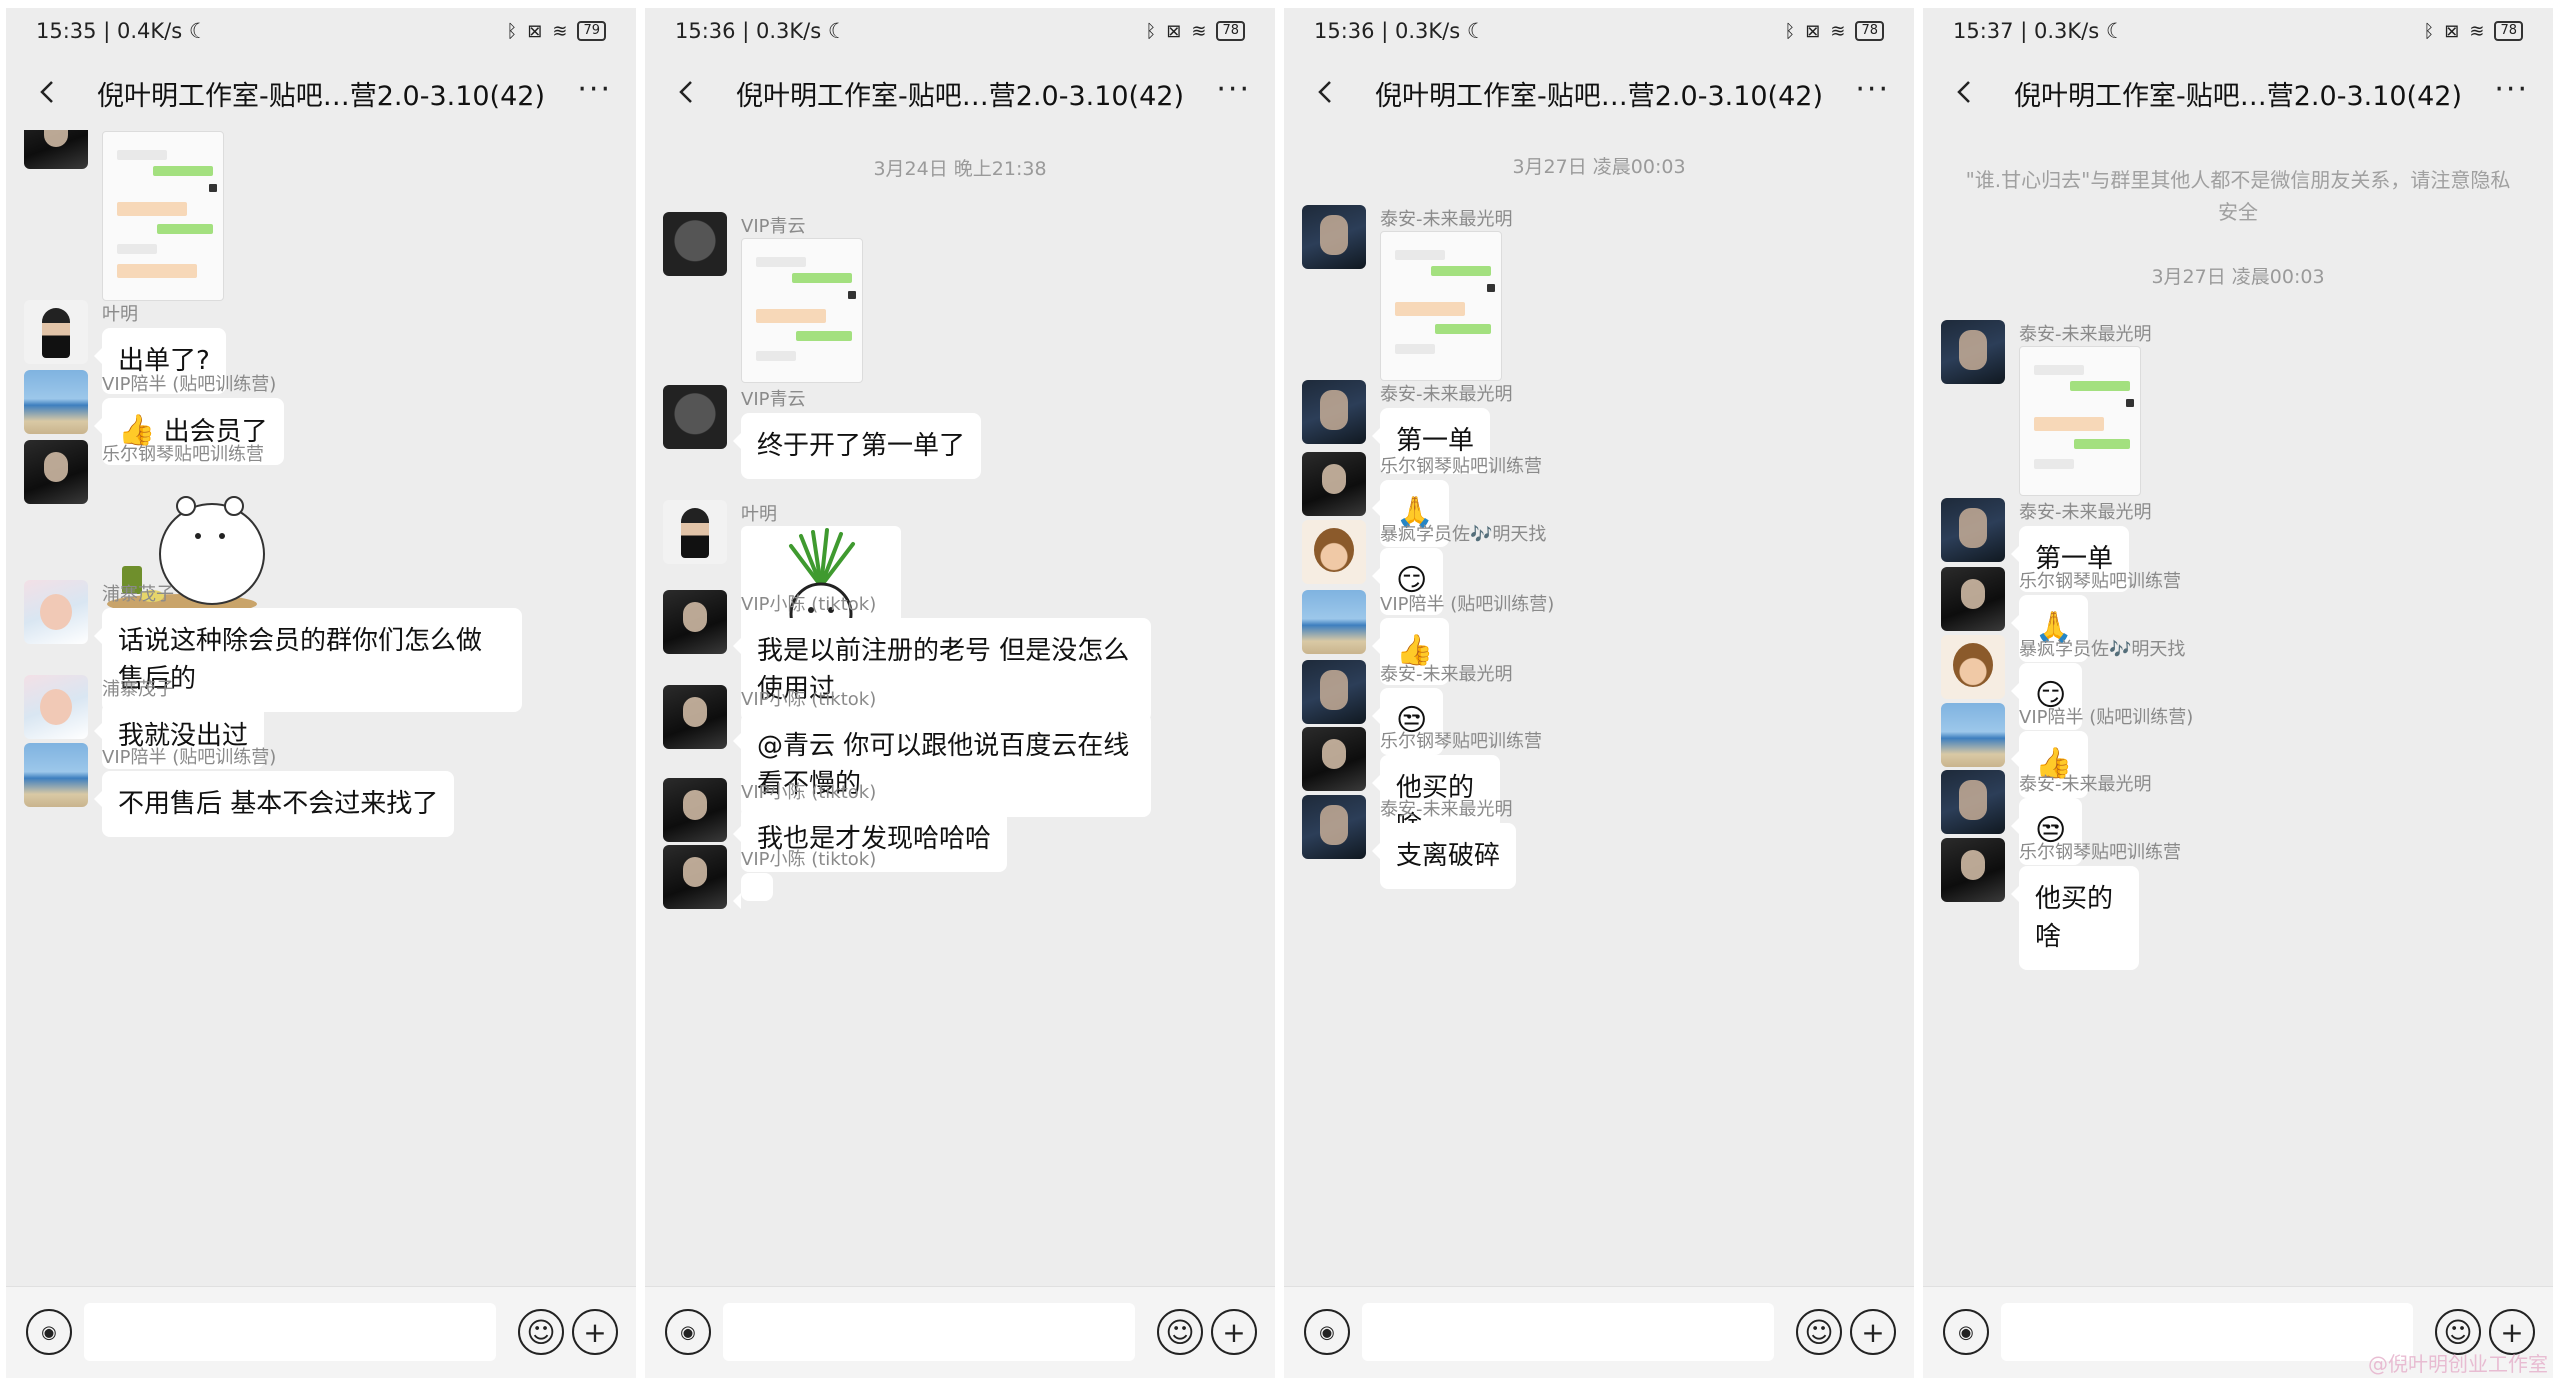 Image resolution: width=2560 pixels, height=1383 pixels. I want to click on status-time: 15:36, so click(705, 31).